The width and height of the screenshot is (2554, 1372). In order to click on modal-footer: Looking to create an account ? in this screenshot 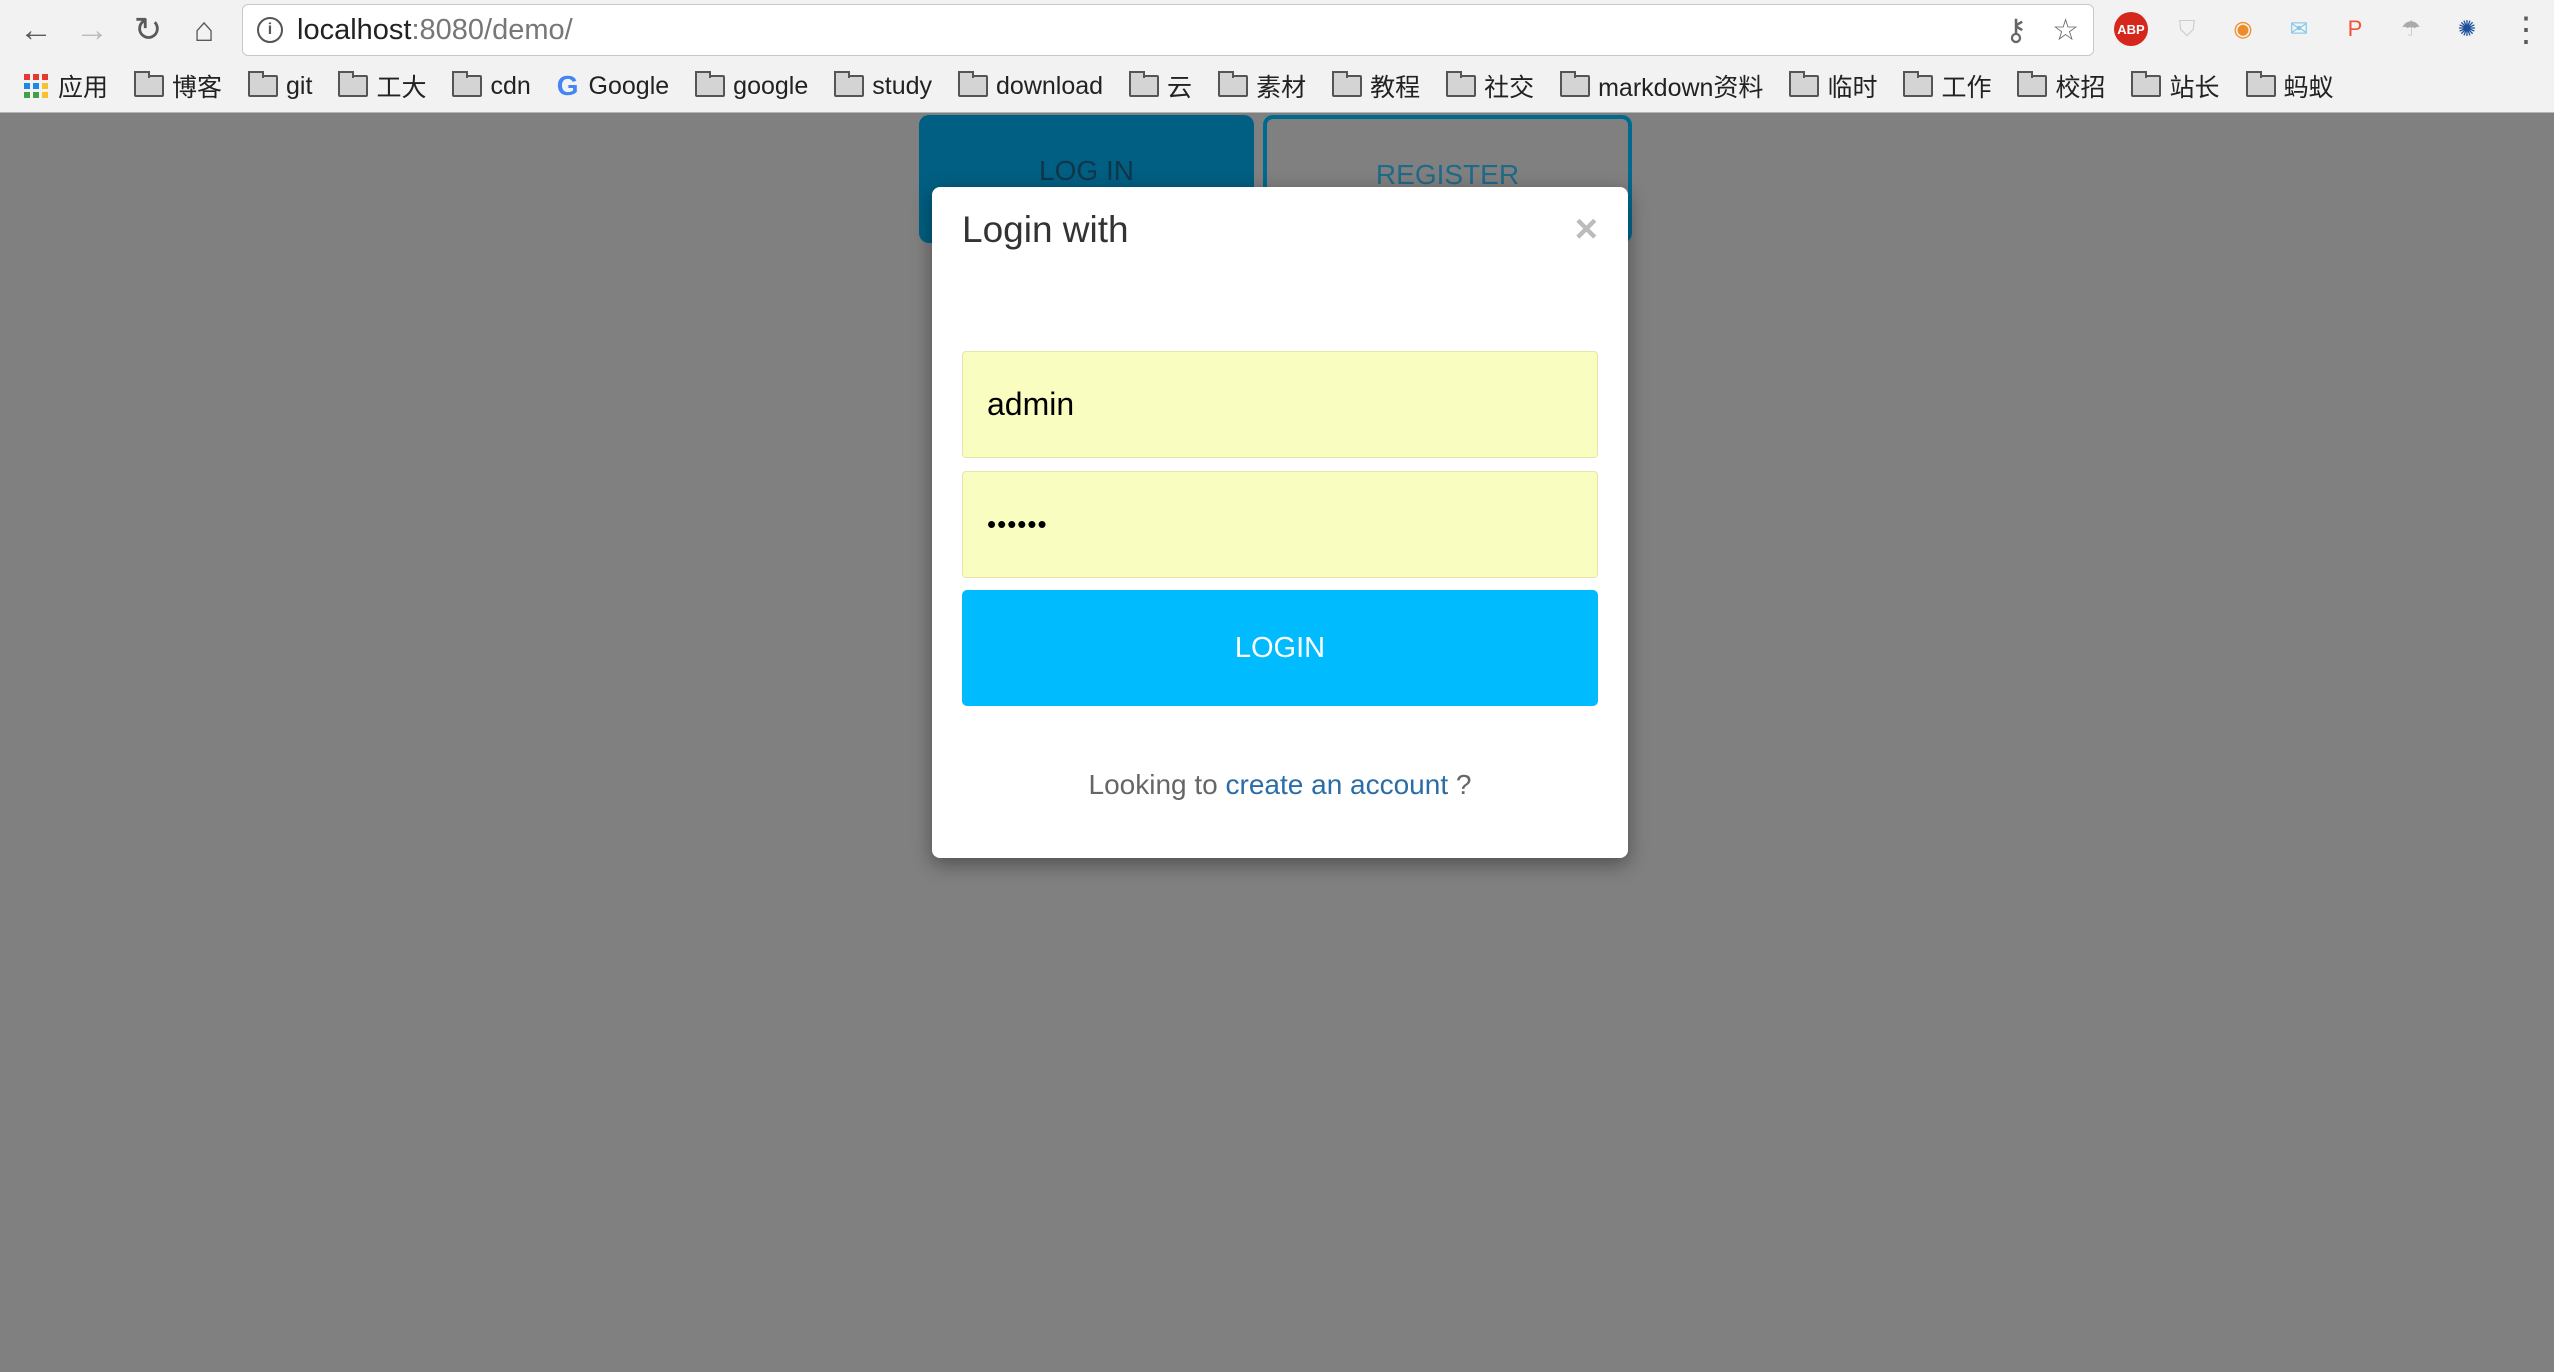, I will do `click(1280, 785)`.